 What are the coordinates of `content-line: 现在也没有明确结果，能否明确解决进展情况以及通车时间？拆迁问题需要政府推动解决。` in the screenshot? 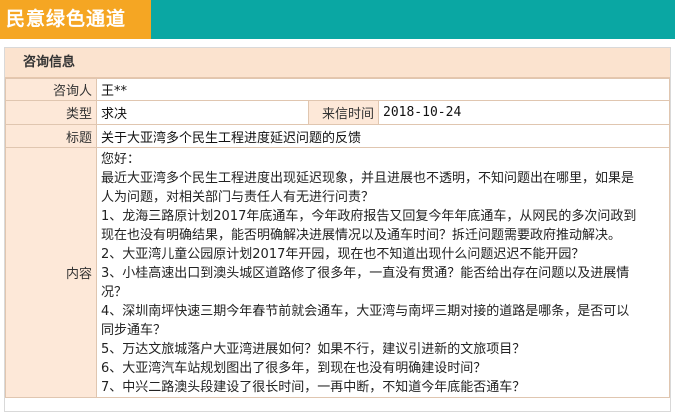 It's located at (361, 235).